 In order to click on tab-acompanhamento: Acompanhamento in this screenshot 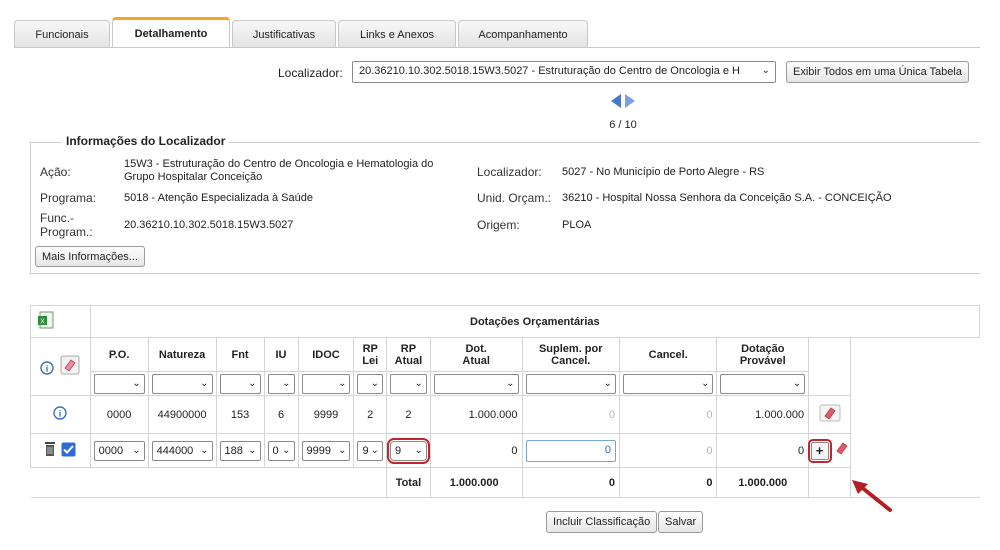, I will do `click(523, 34)`.